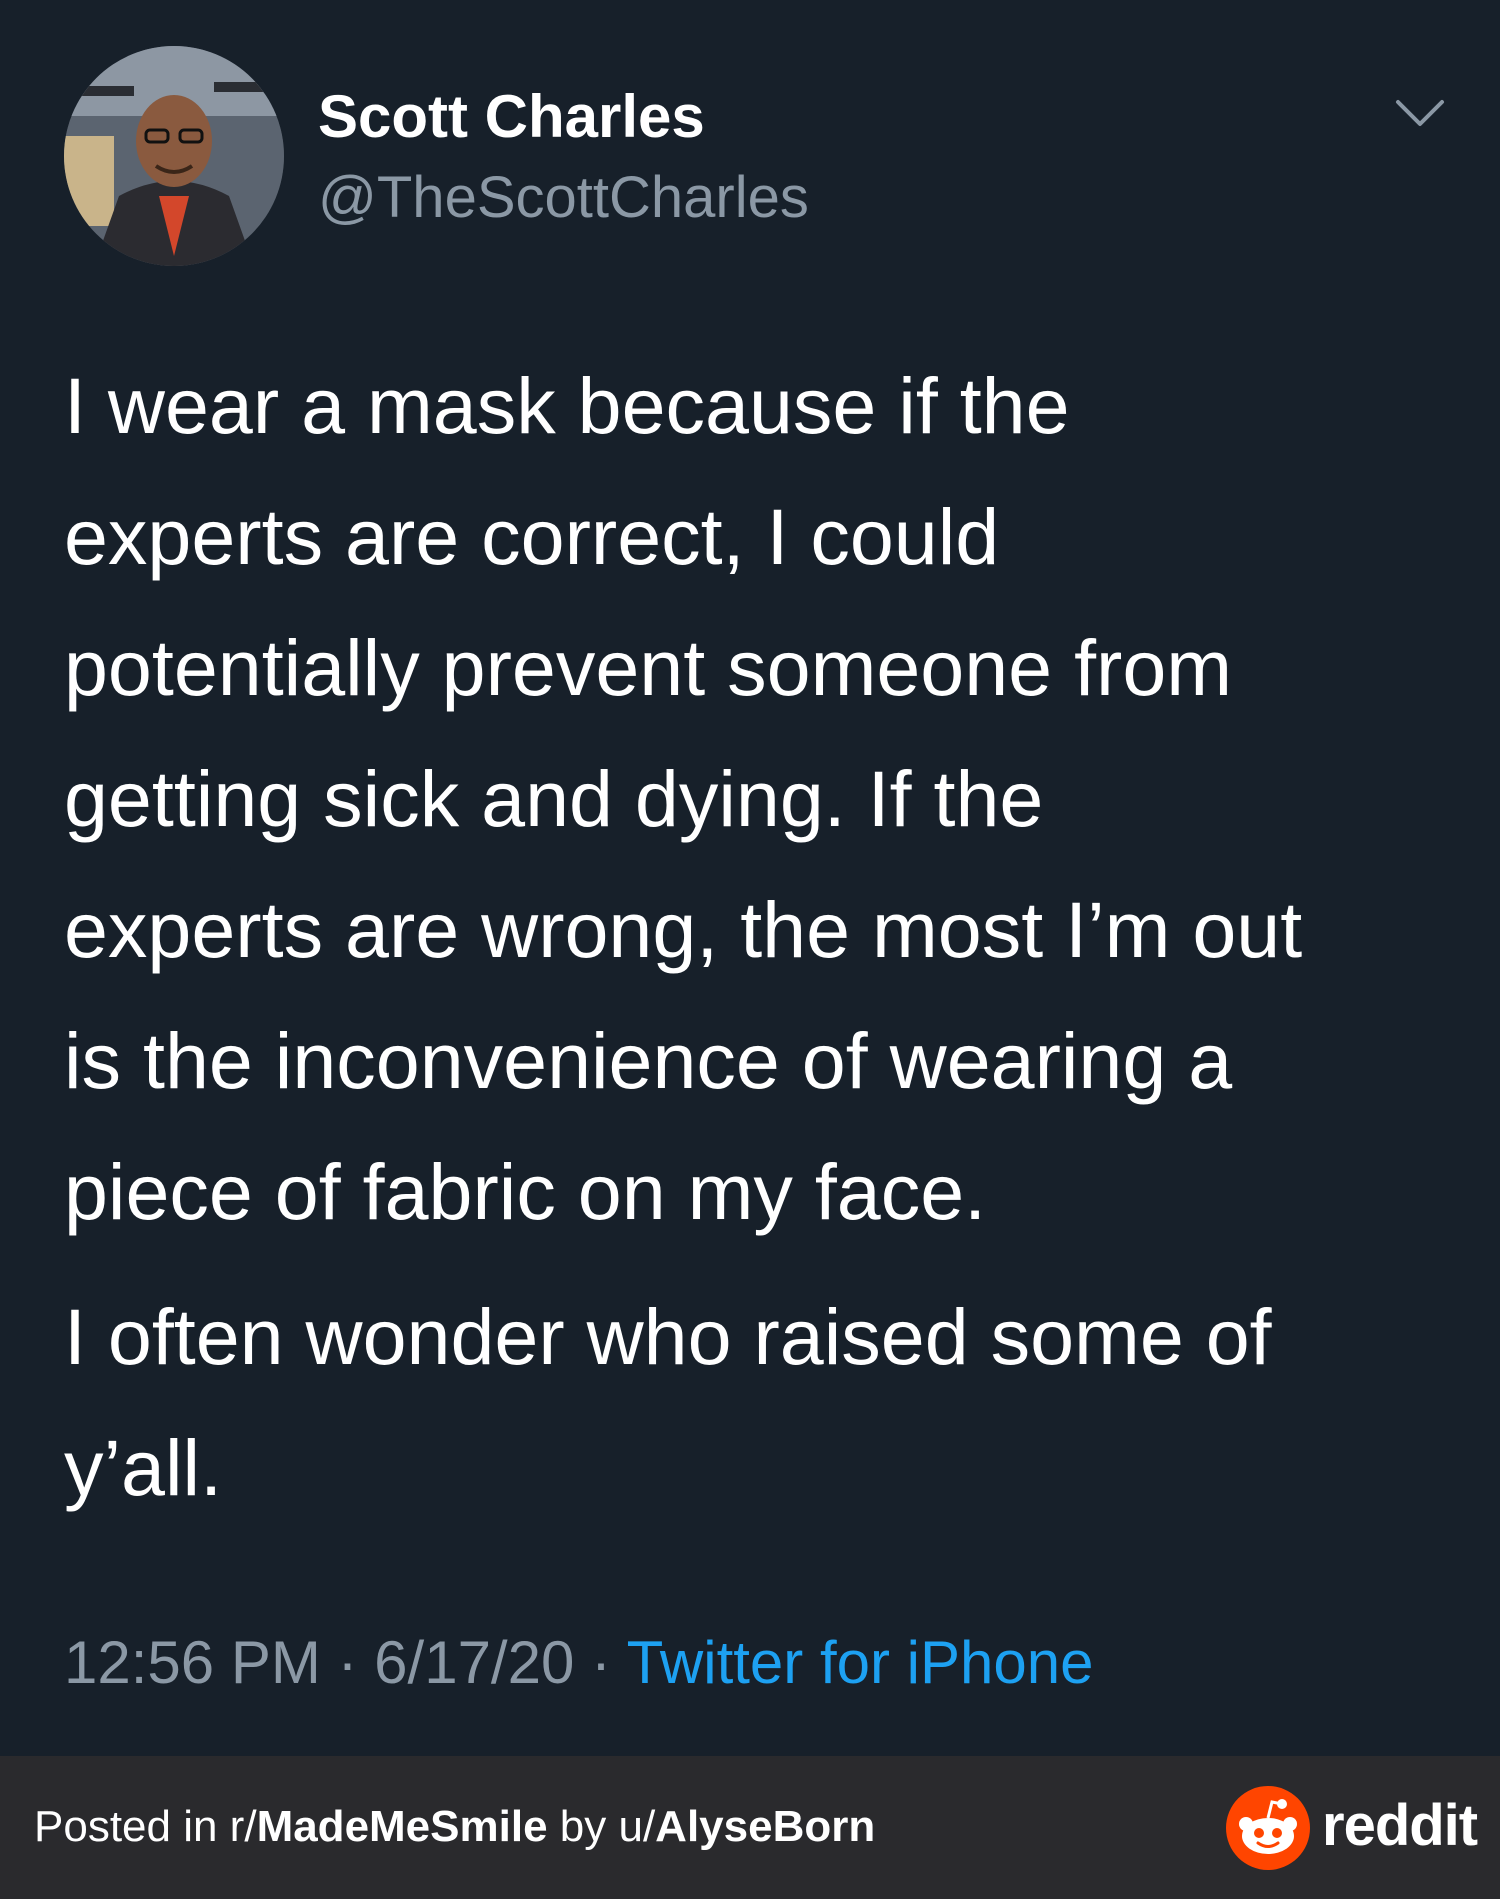 The width and height of the screenshot is (1500, 1899). What do you see at coordinates (1400, 1825) in the screenshot?
I see `reddit-wordmark: reddit` at bounding box center [1400, 1825].